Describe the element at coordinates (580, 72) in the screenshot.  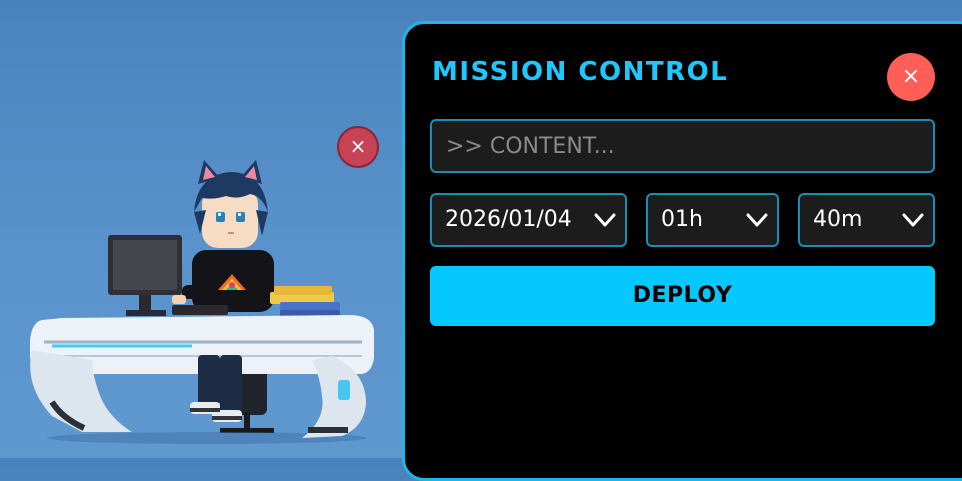
I see `panel-title: MISSION CONTROL` at that location.